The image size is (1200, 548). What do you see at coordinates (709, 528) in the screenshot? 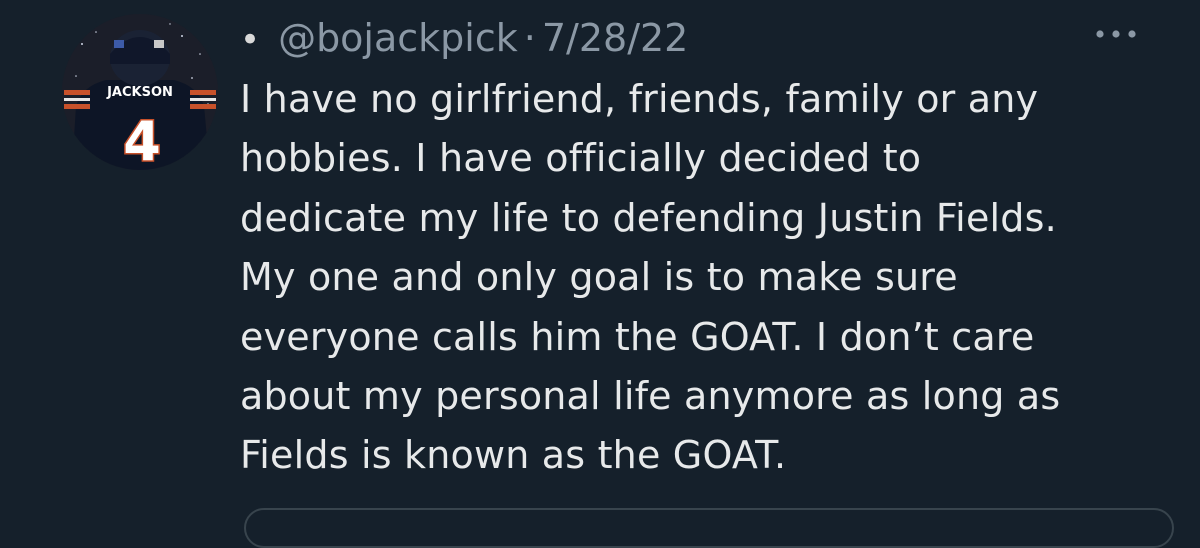
I see `quoted-card-edge` at bounding box center [709, 528].